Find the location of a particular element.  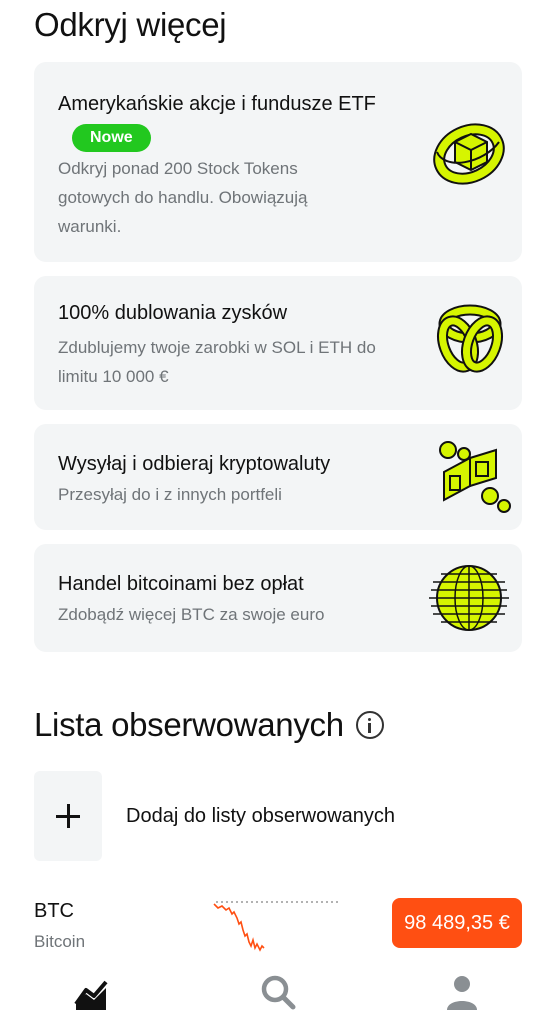

search-icon is located at coordinates (278, 992).